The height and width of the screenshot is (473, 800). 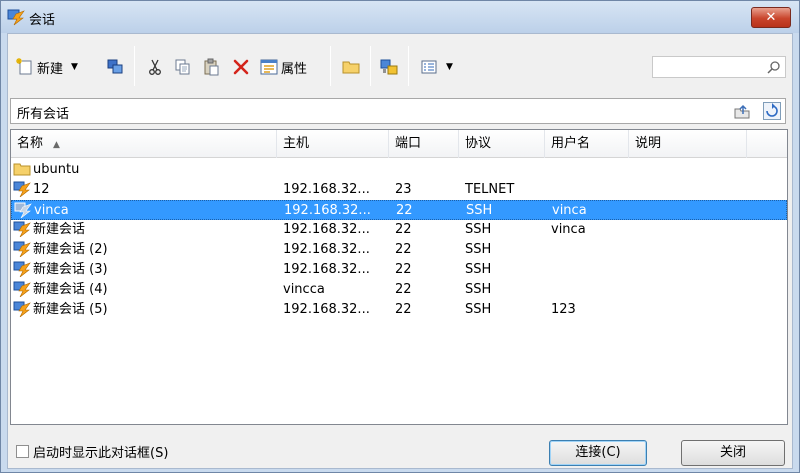 I want to click on new-session-button: 新建 ▼, so click(x=47, y=67).